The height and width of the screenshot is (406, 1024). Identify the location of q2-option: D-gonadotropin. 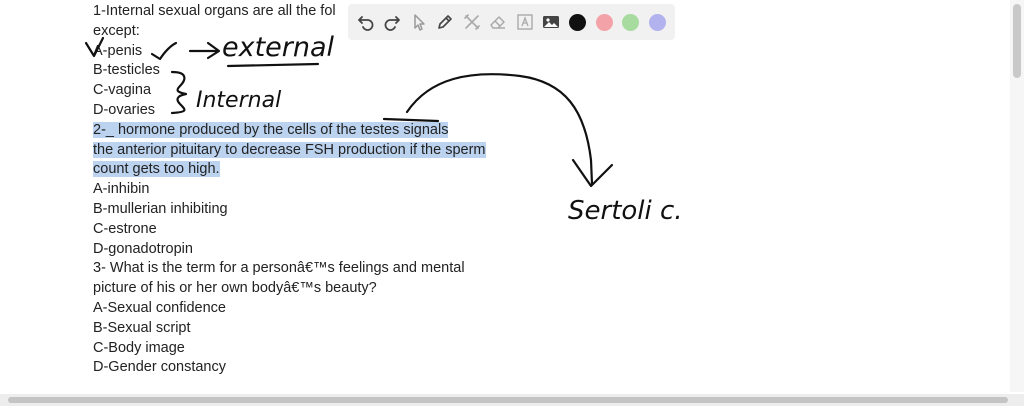
(143, 248).